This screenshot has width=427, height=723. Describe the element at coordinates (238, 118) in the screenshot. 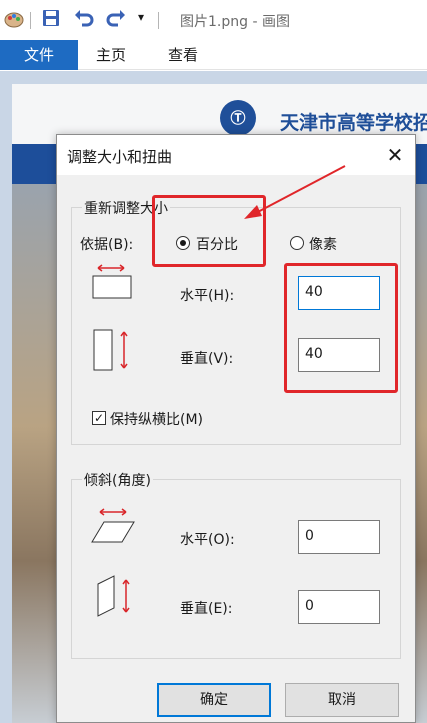

I see `university-logo: Ⓣ` at that location.